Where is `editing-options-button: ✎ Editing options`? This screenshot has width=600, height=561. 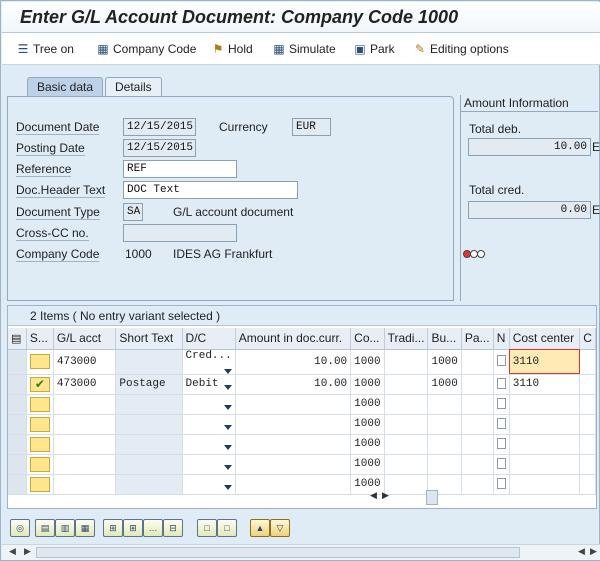 editing-options-button: ✎ Editing options is located at coordinates (461, 50).